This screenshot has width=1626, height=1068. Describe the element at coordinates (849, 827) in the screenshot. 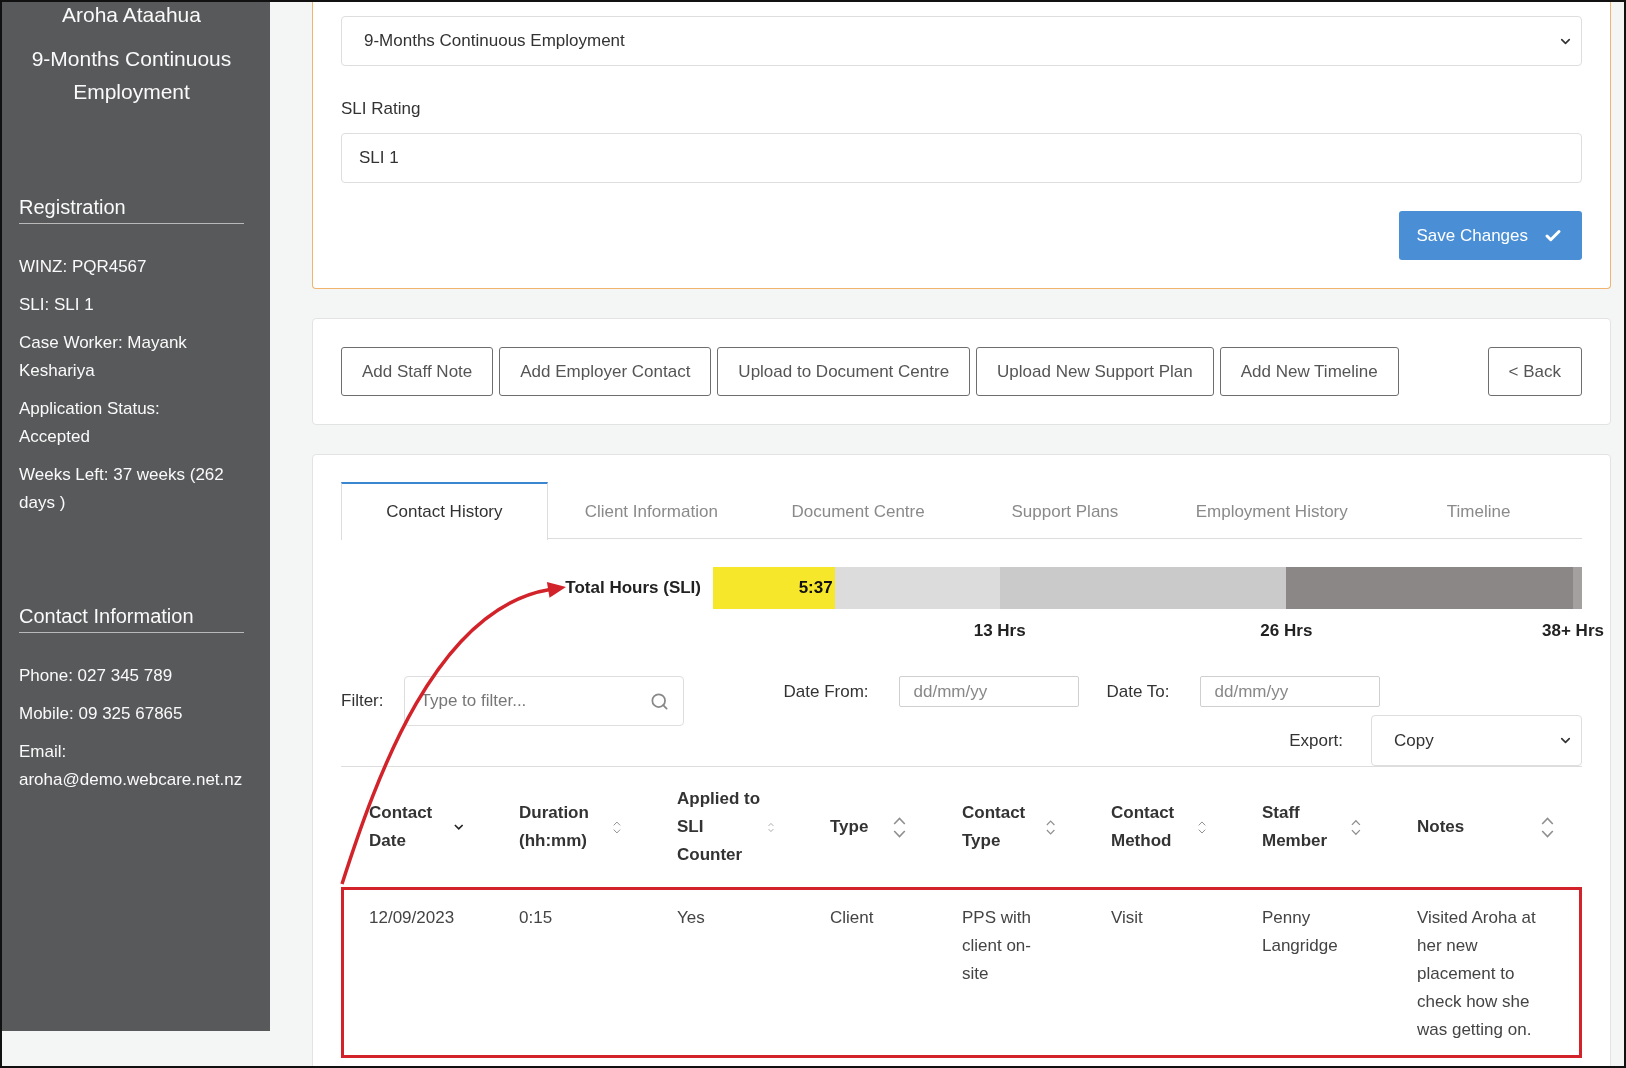

I see `column-header: Type` at that location.